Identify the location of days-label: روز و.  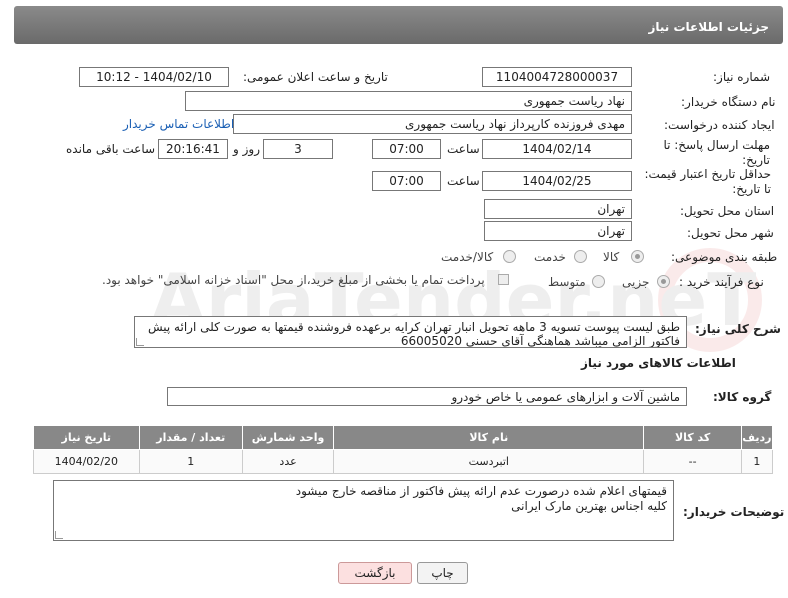
(246, 149).